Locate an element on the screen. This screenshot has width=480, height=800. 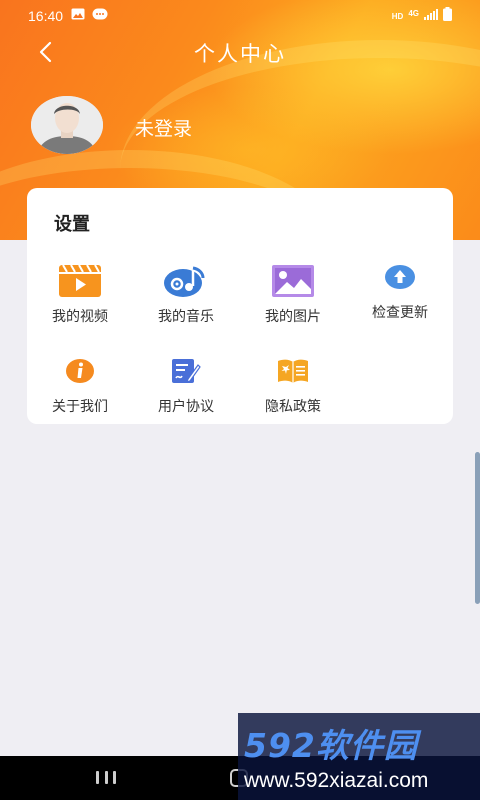
privacy-policy-label: 隐私政策 is located at coordinates (293, 407).